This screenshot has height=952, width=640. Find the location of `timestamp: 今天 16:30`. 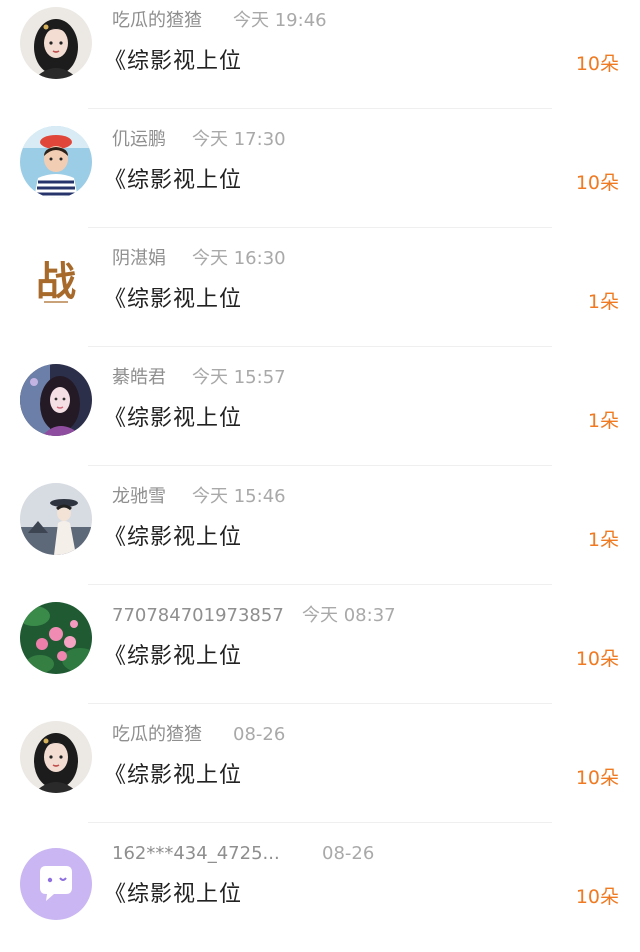

timestamp: 今天 16:30 is located at coordinates (239, 258).